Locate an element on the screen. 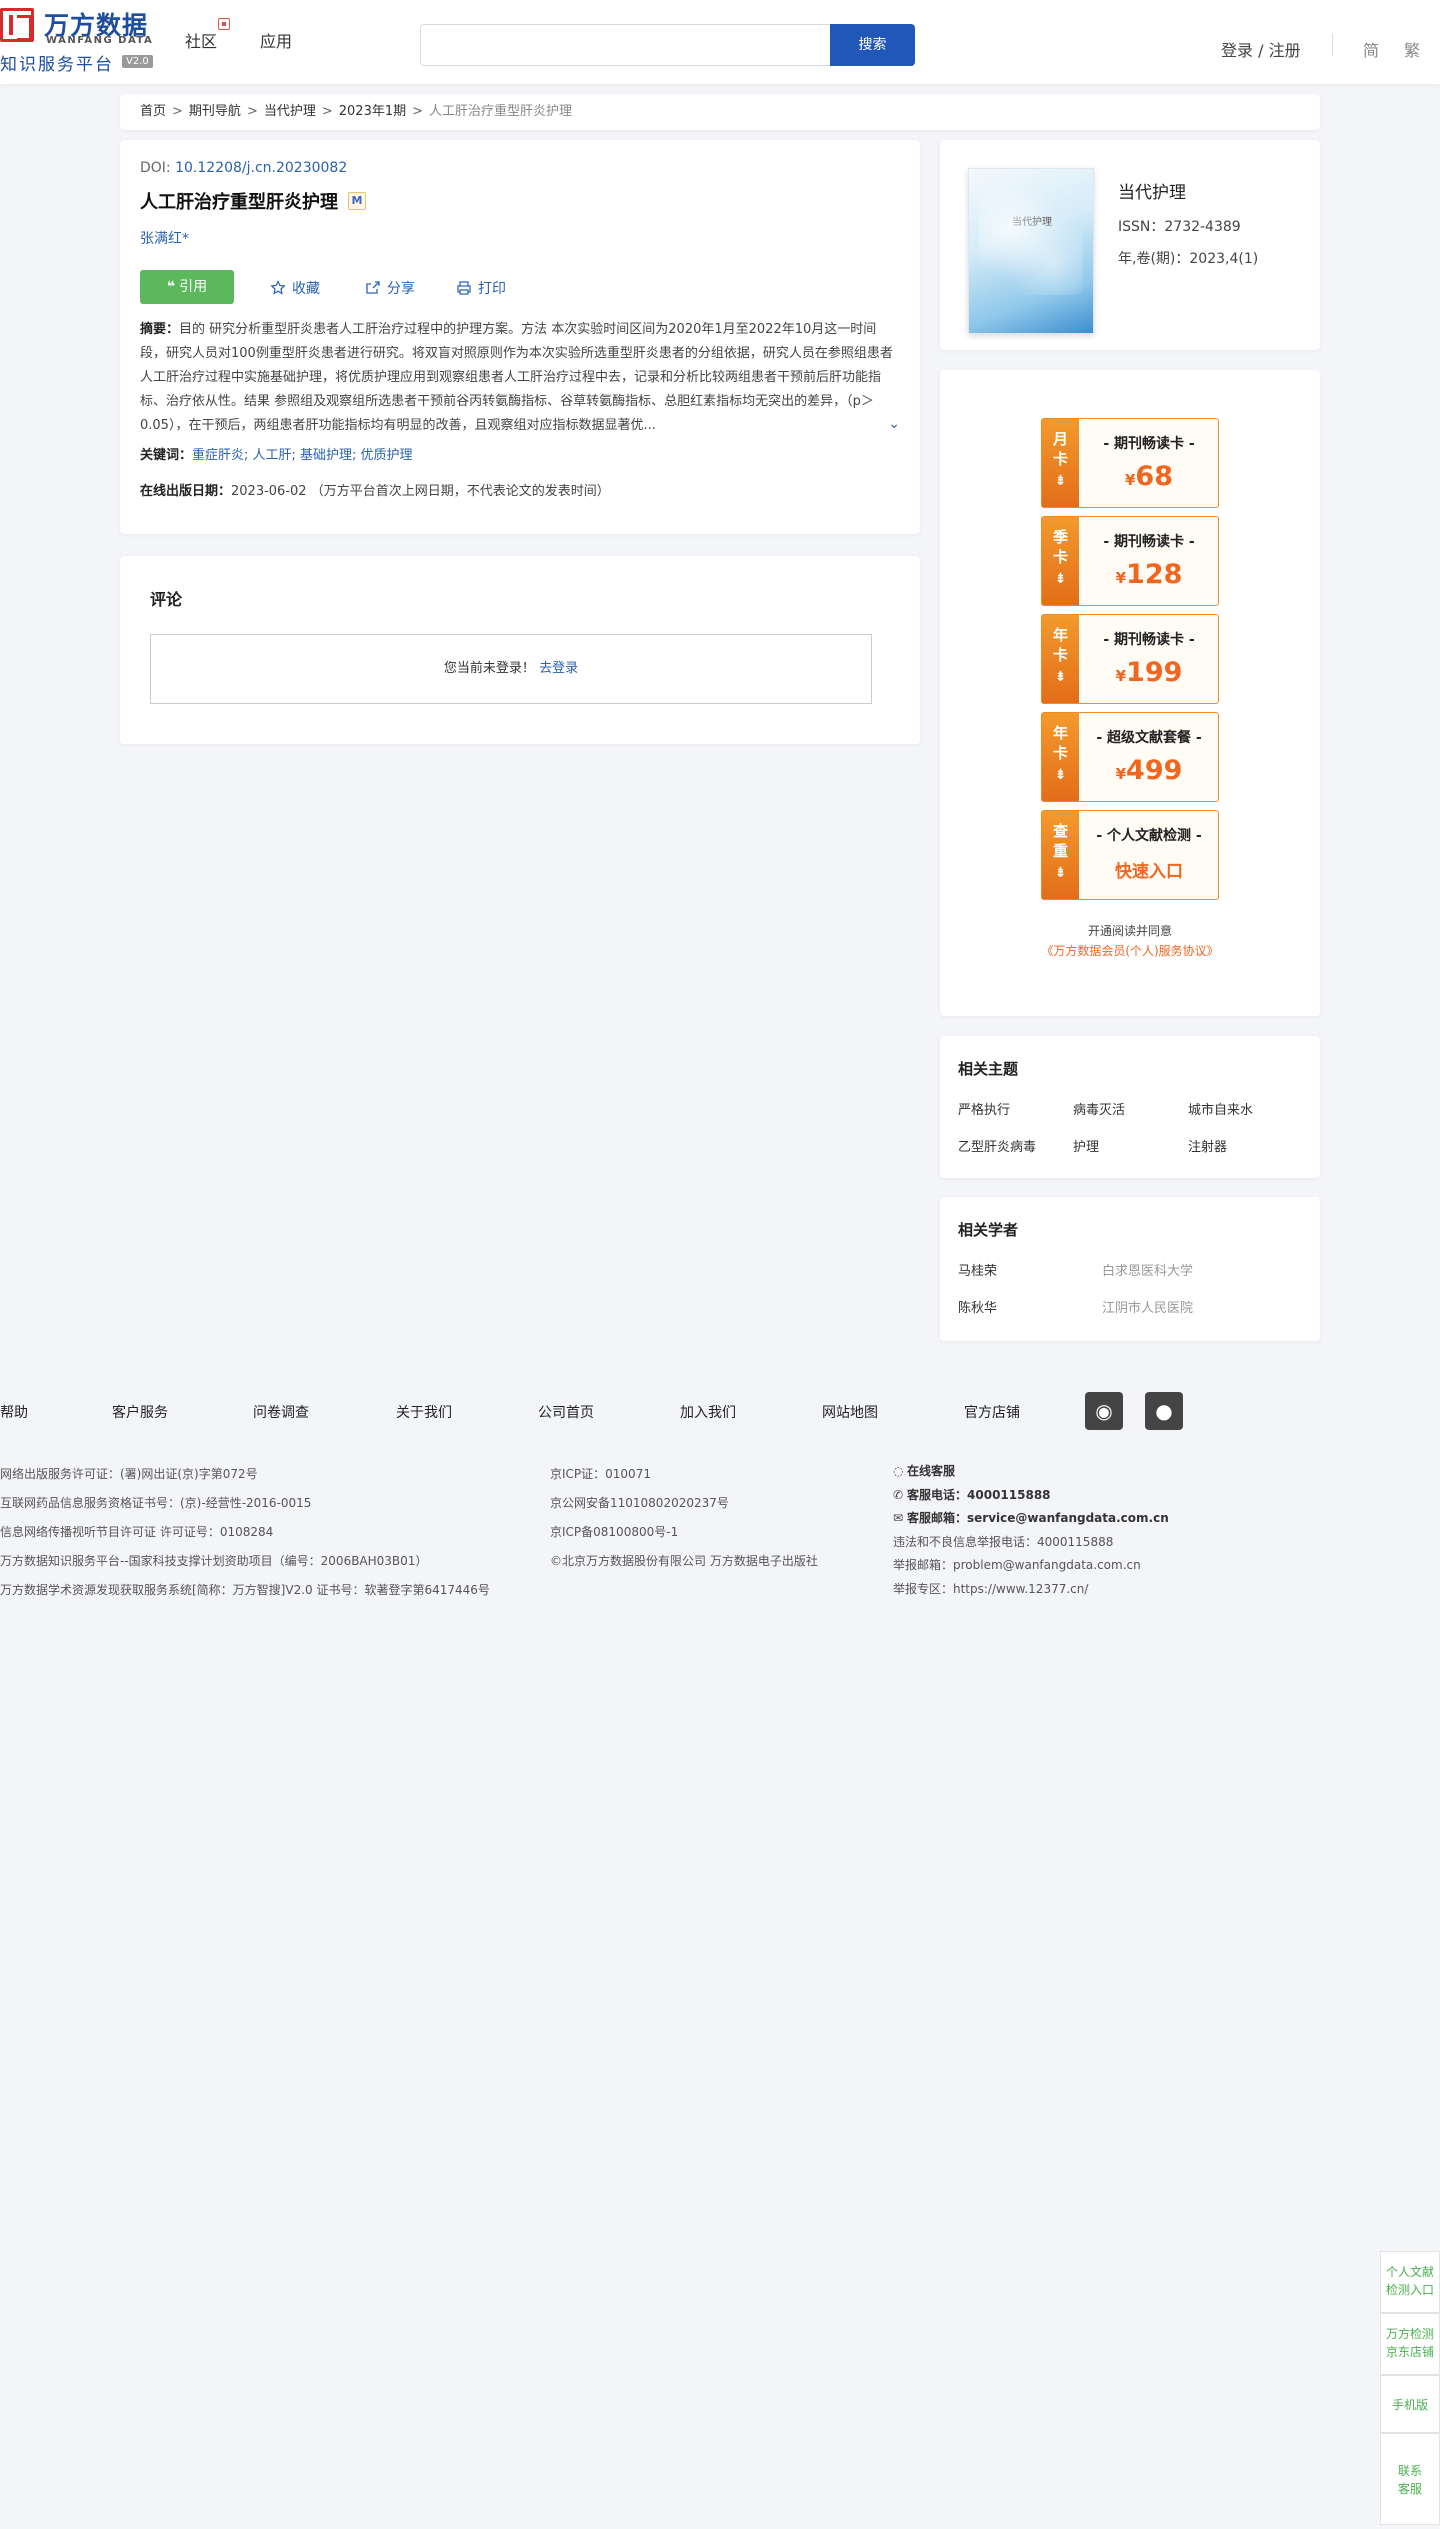 This screenshot has width=1440, height=2529. pubdate-value: 2023-06-02 （万方平台首次上网日期，不代表论文的发表时间） is located at coordinates (420, 491).